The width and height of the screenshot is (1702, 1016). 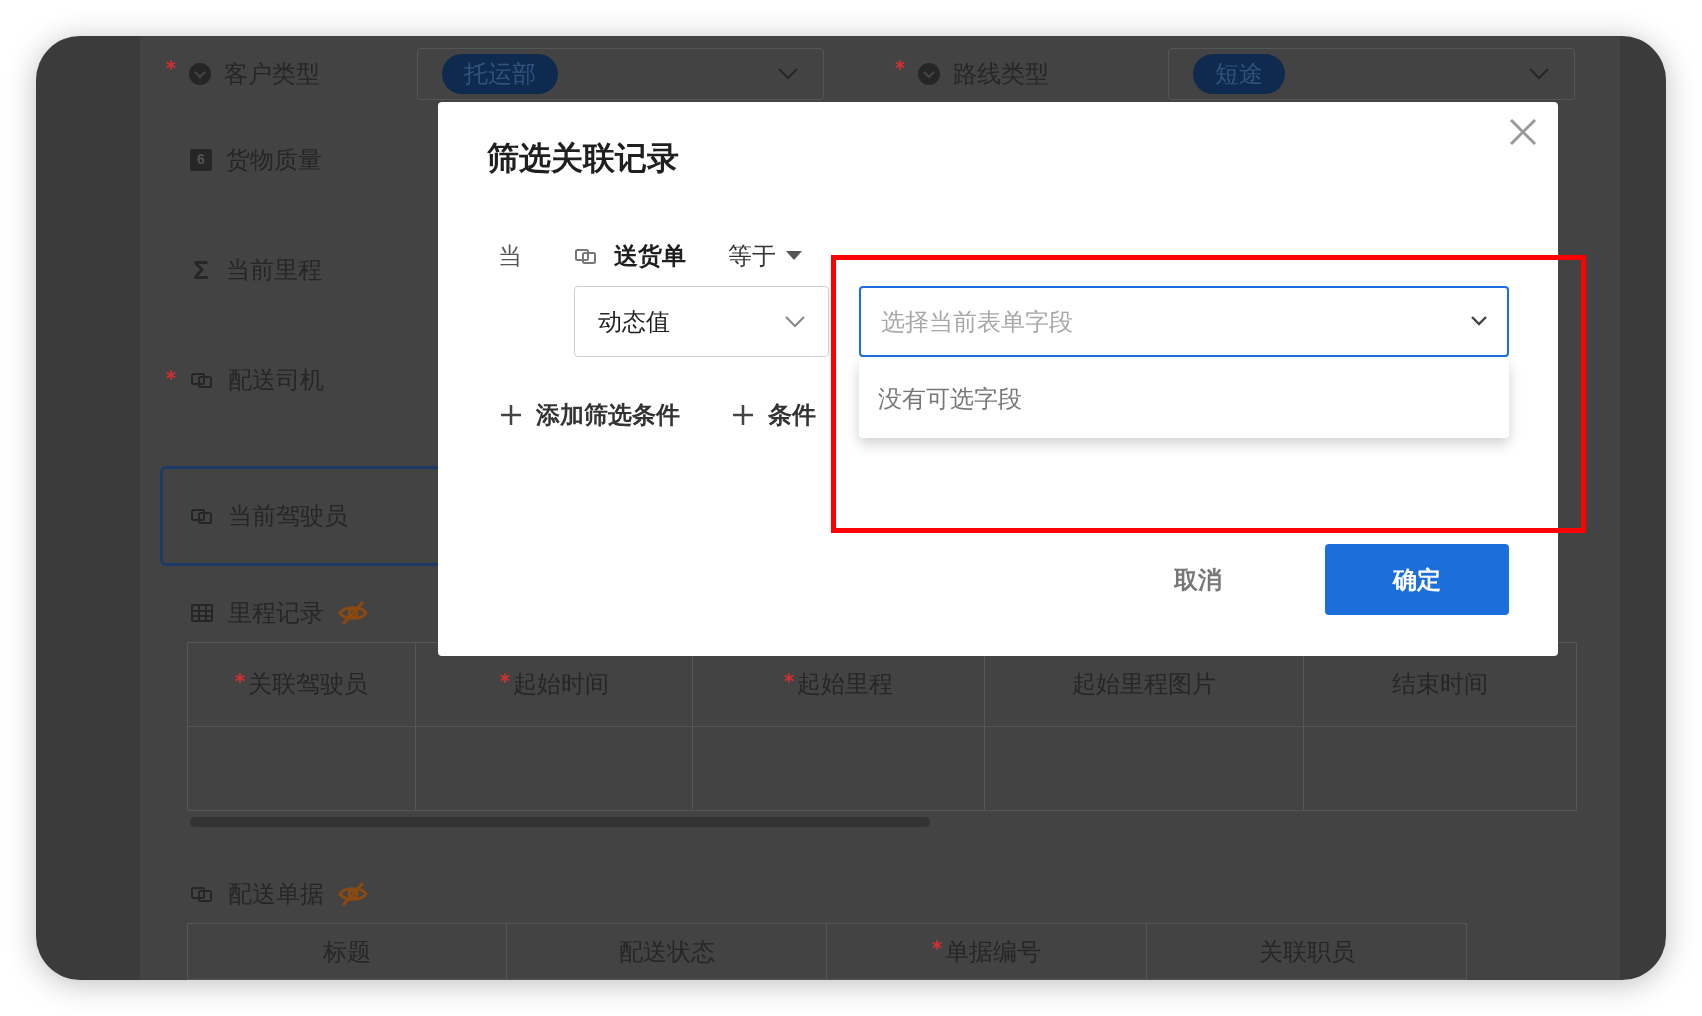 I want to click on confirm-button: 确定, so click(x=1417, y=579).